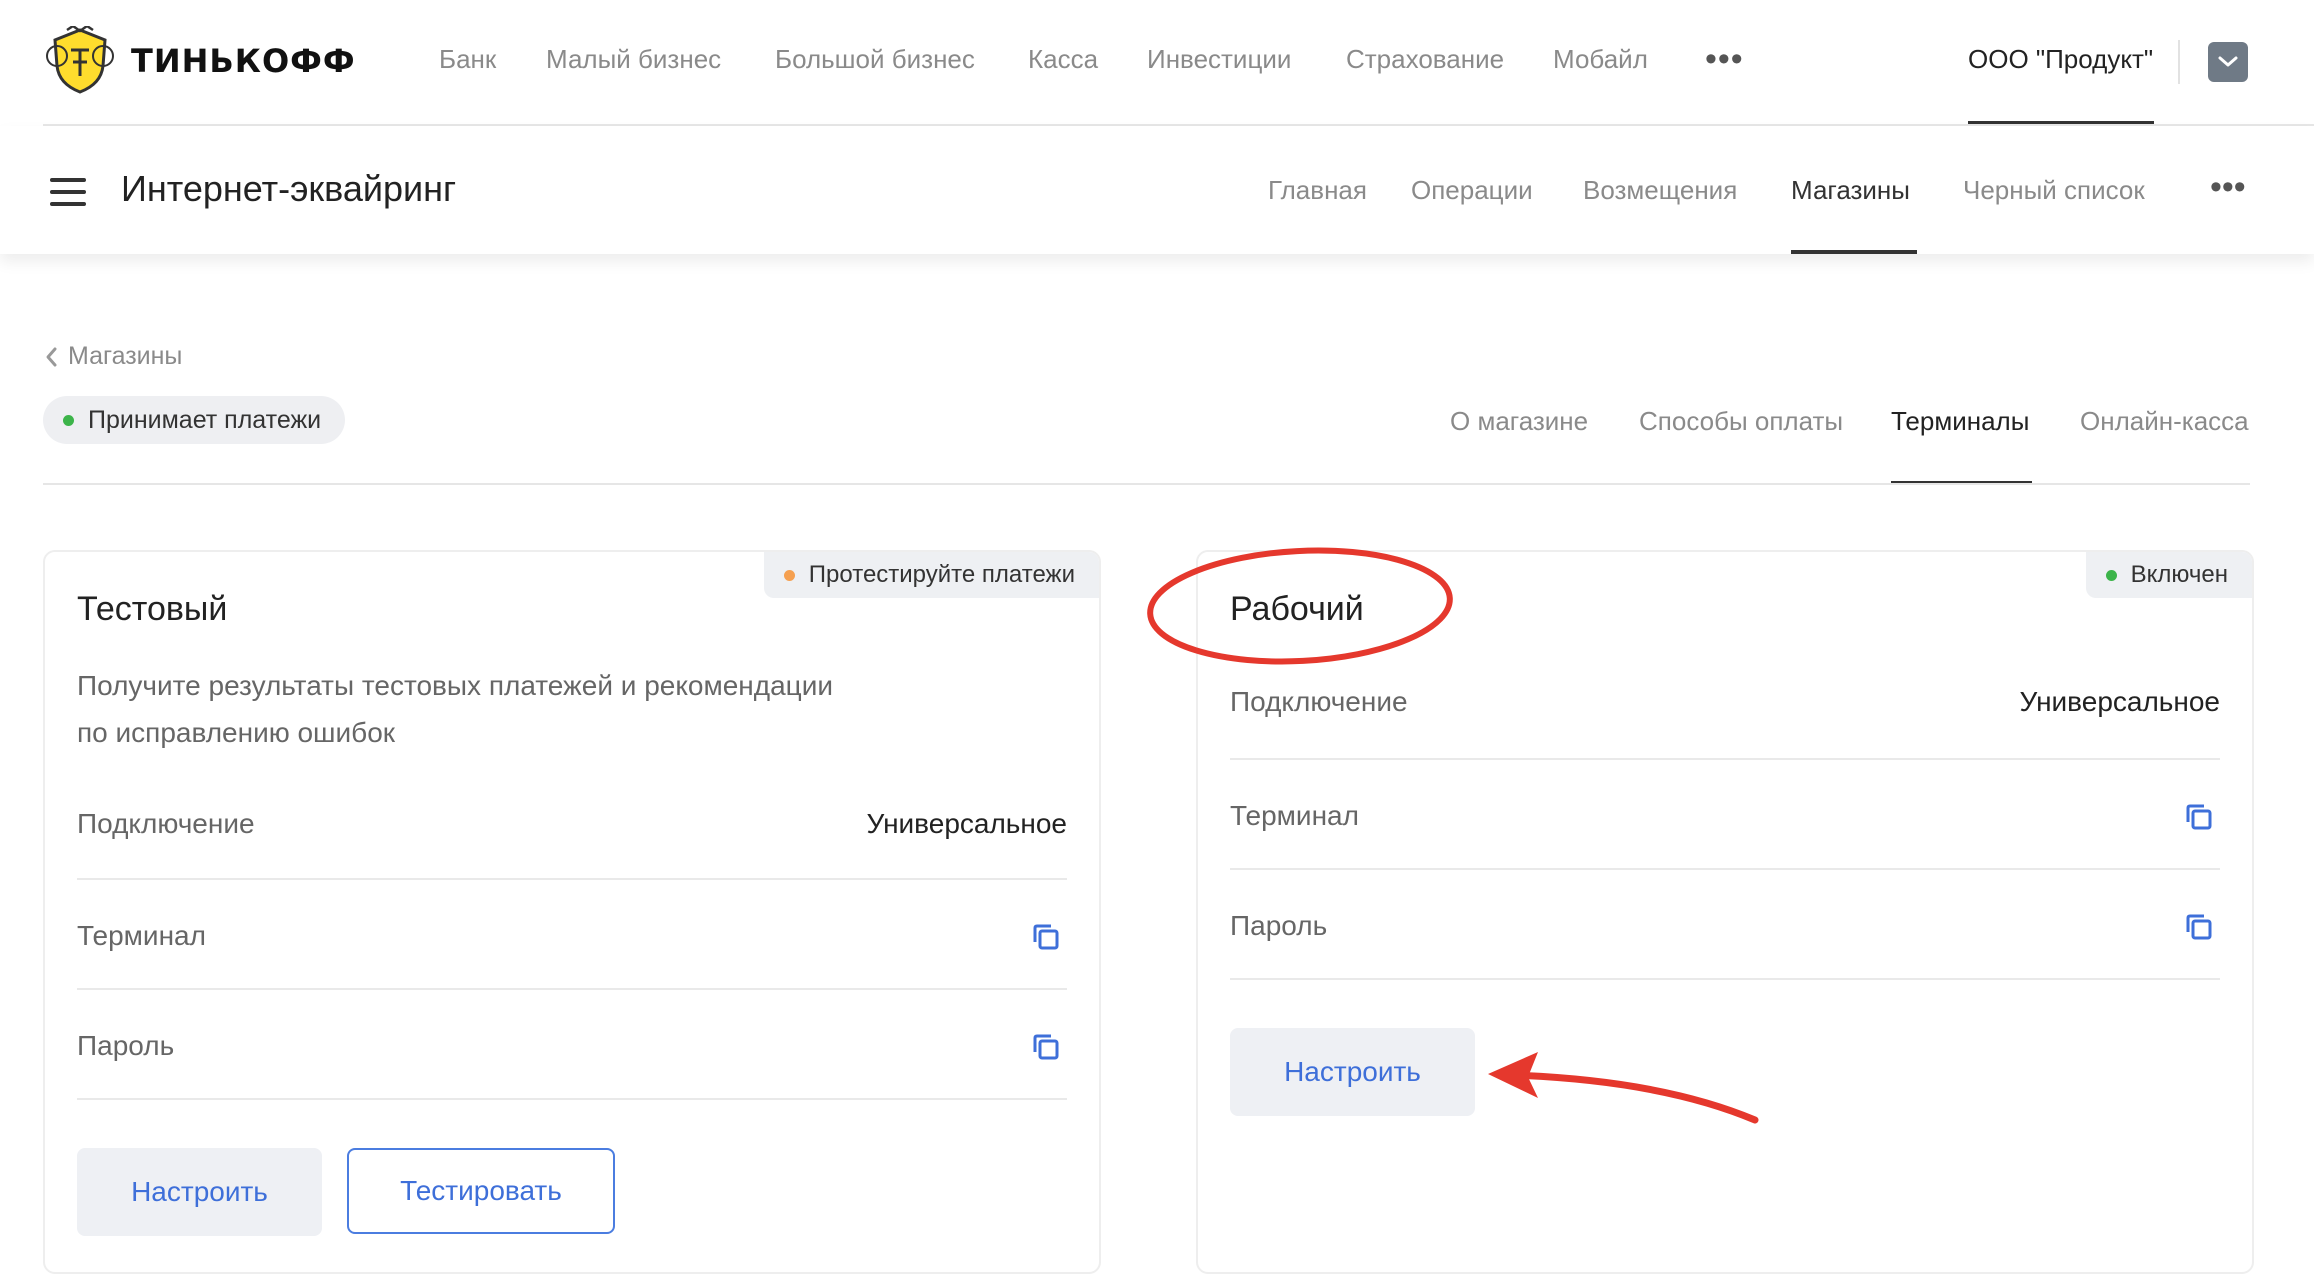  Describe the element at coordinates (125, 356) in the screenshot. I see `breadcrumb-label: Магазины` at that location.